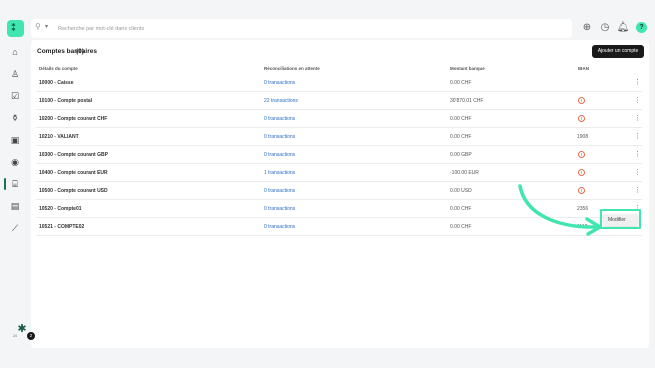 Image resolution: width=655 pixels, height=368 pixels. I want to click on account-name: 10000 - Caisse, so click(56, 83).